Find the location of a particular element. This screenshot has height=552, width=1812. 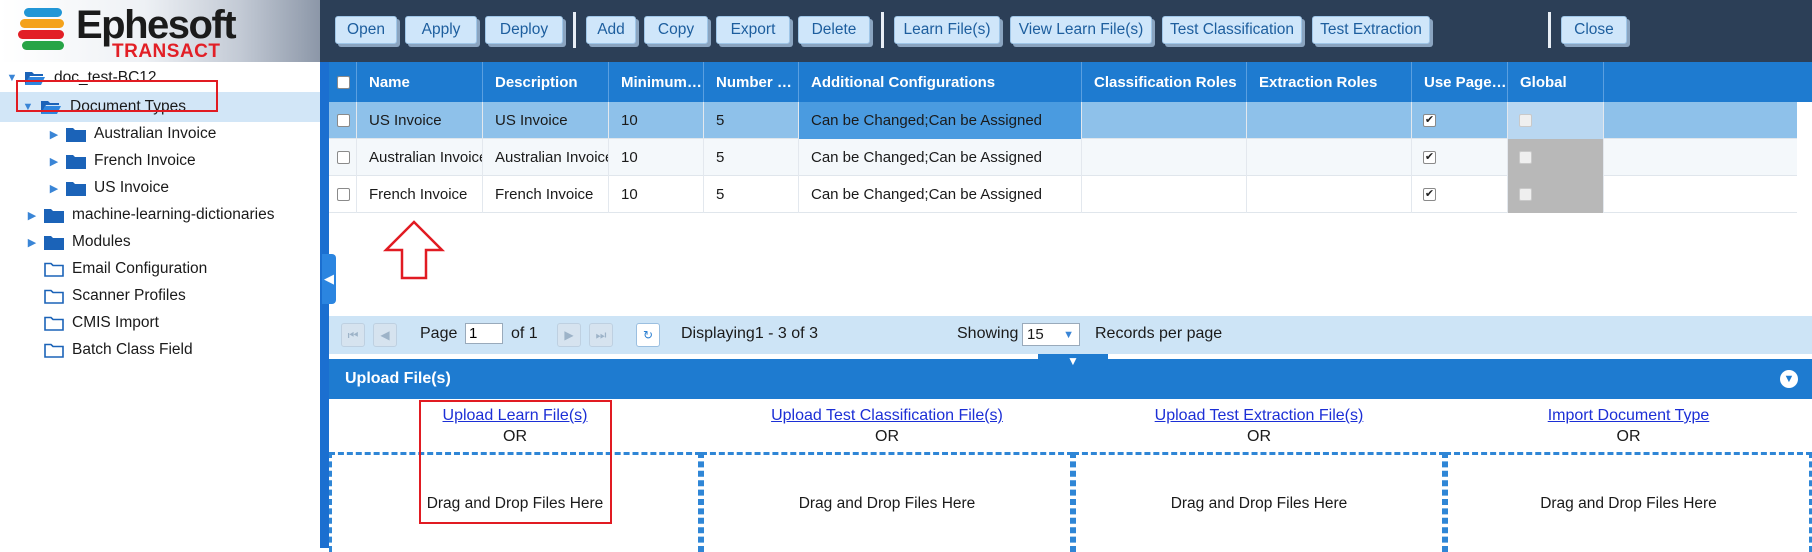

select-all-checkbox is located at coordinates (343, 82).